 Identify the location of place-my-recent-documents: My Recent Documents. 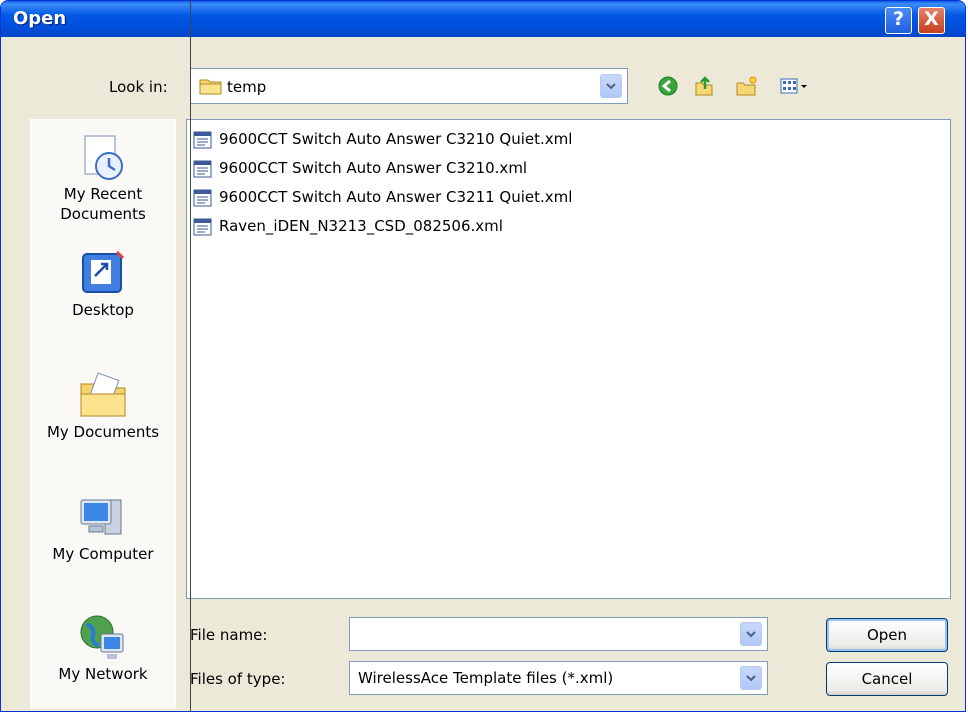
(103, 178).